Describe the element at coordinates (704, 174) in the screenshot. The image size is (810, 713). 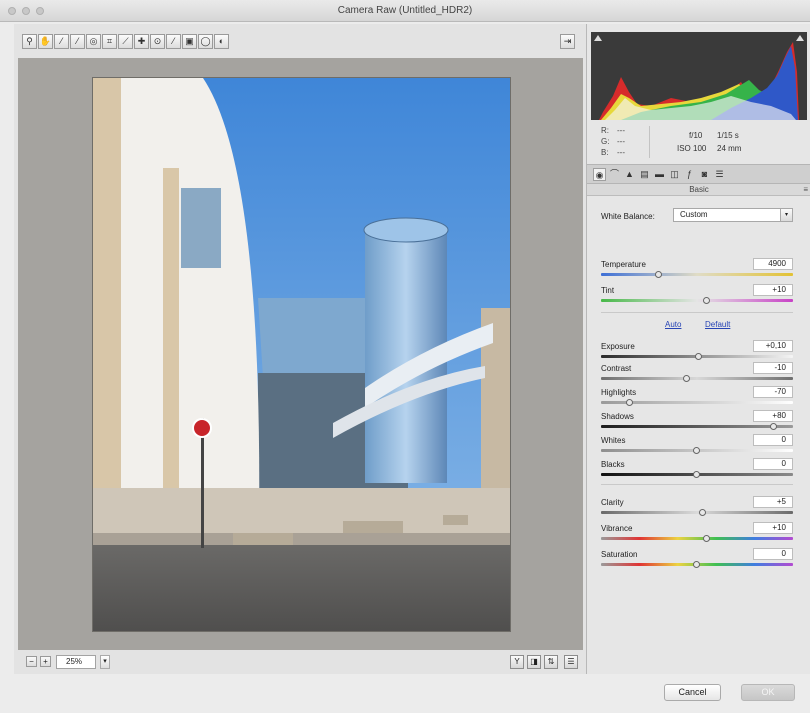
I see `camera-calibration-tab-icon: ◙` at that location.